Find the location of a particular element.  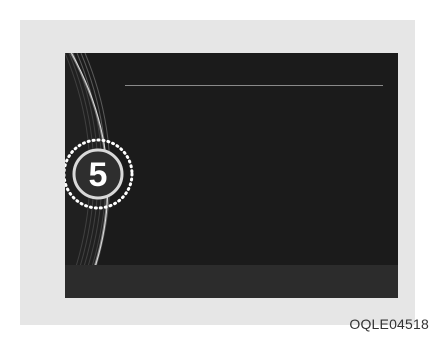

gear-indicator-icon: 5 is located at coordinates (99, 174).